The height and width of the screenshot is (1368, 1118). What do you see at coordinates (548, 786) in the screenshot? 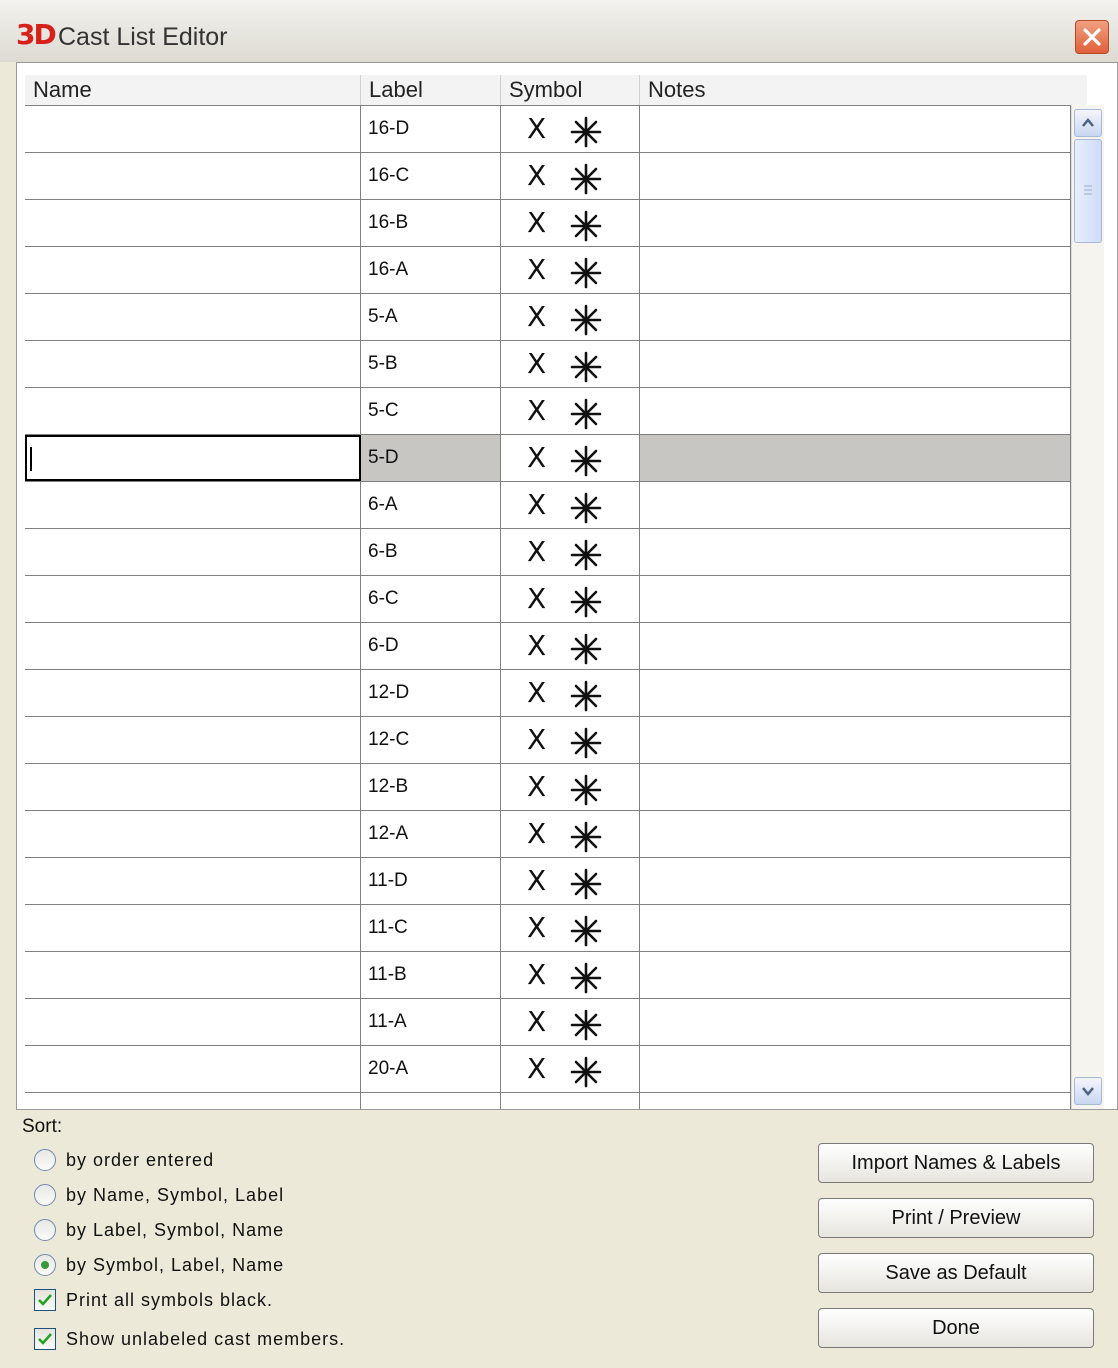
I see `table-row: 12-B X` at bounding box center [548, 786].